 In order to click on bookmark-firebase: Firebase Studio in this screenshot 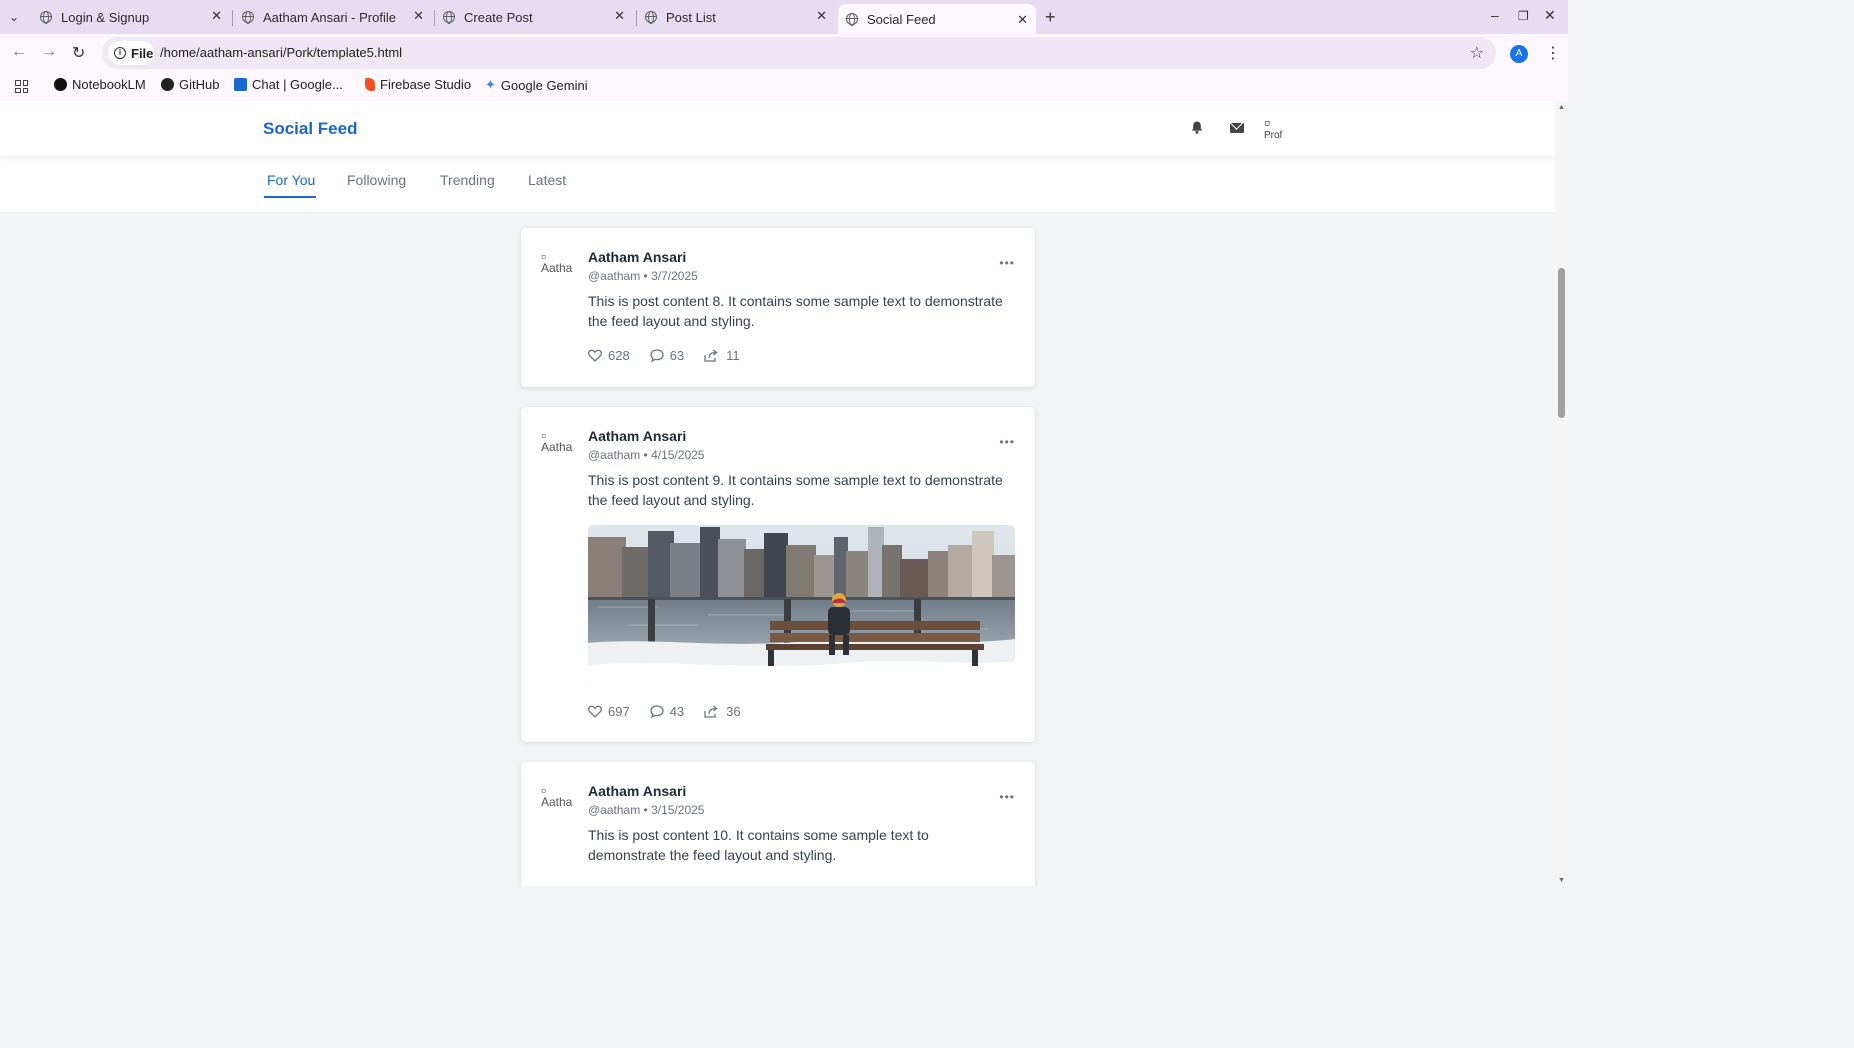, I will do `click(418, 84)`.